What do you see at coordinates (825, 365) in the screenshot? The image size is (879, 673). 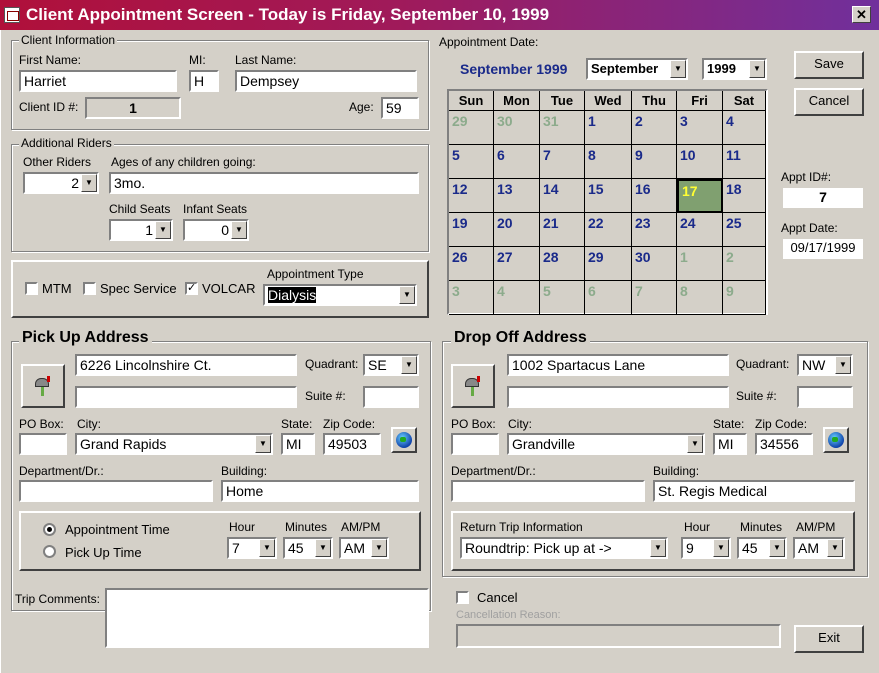 I see `dropoff-quadrant-combo: NW ▼` at bounding box center [825, 365].